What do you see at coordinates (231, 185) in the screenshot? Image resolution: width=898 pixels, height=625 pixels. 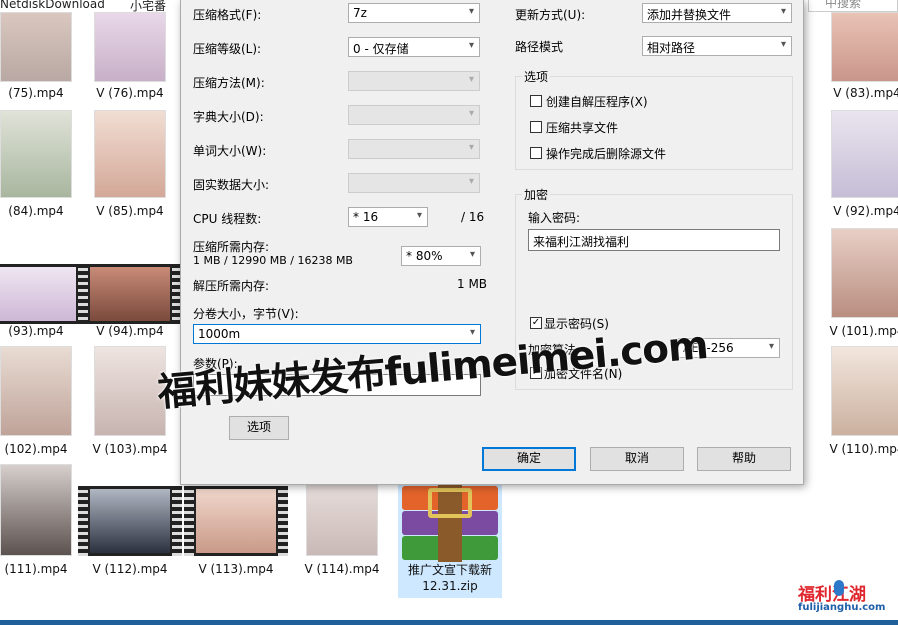 I see `solid-label: 固实数据大小:` at bounding box center [231, 185].